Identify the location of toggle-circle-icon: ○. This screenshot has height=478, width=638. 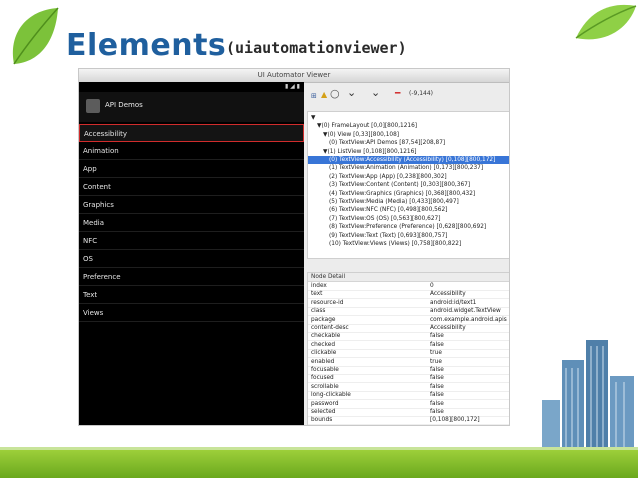
(335, 93).